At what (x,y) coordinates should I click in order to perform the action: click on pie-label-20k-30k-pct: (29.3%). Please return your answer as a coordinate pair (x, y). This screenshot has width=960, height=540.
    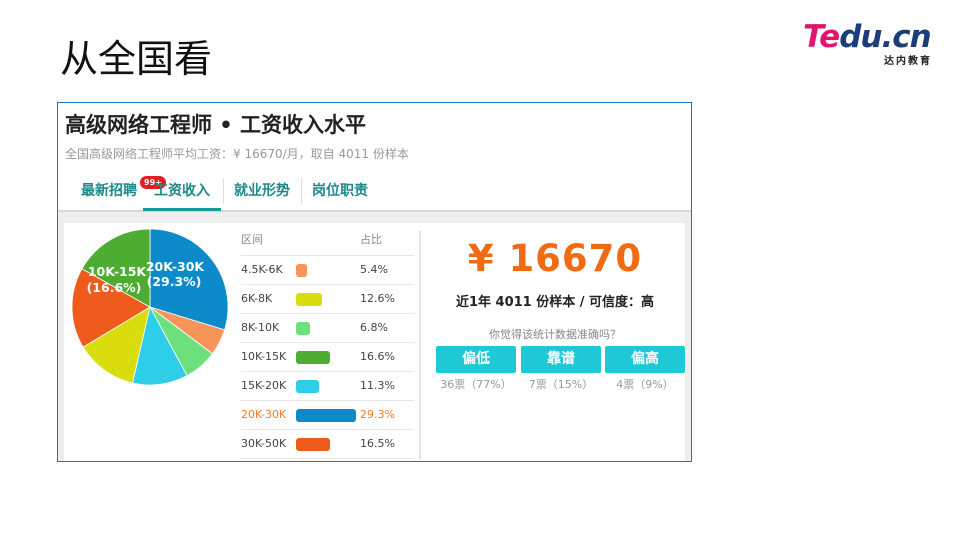
    Looking at the image, I should click on (174, 281).